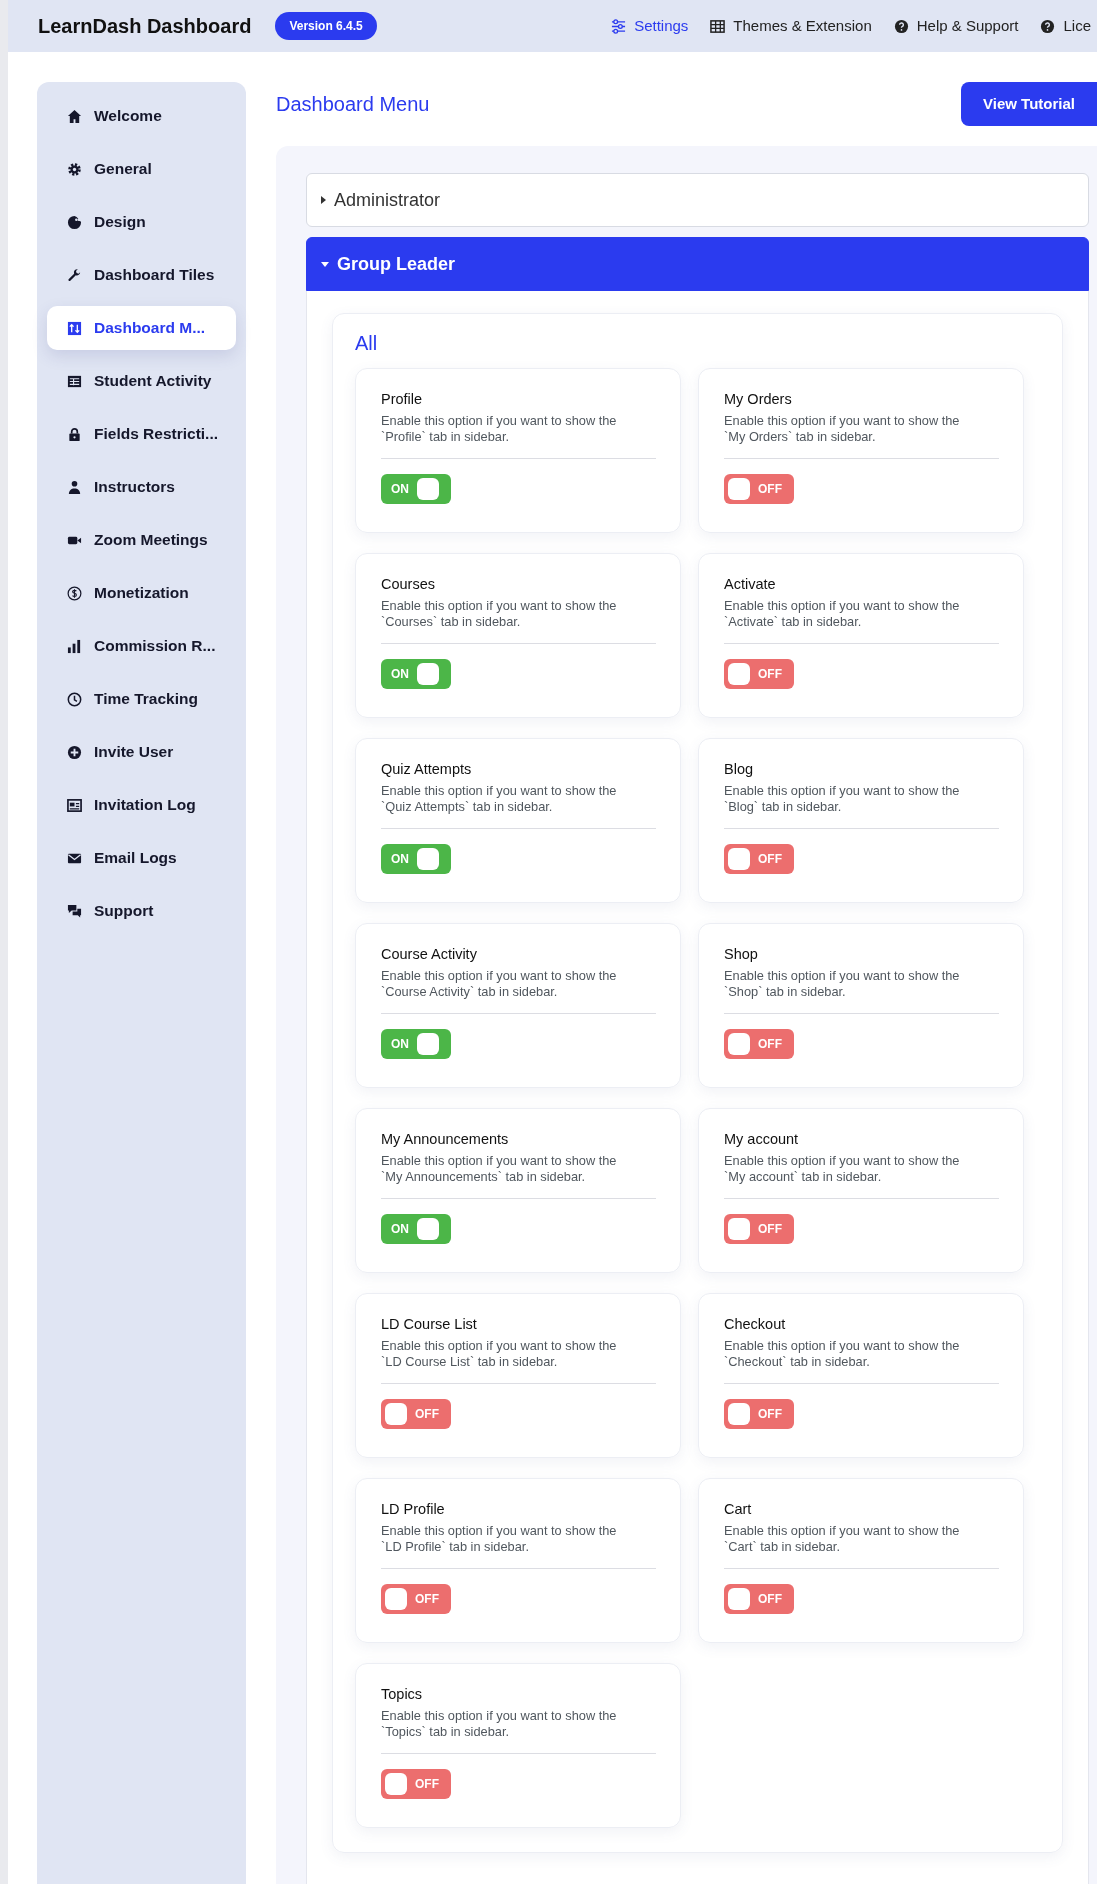  What do you see at coordinates (718, 26) in the screenshot?
I see `grid-icon` at bounding box center [718, 26].